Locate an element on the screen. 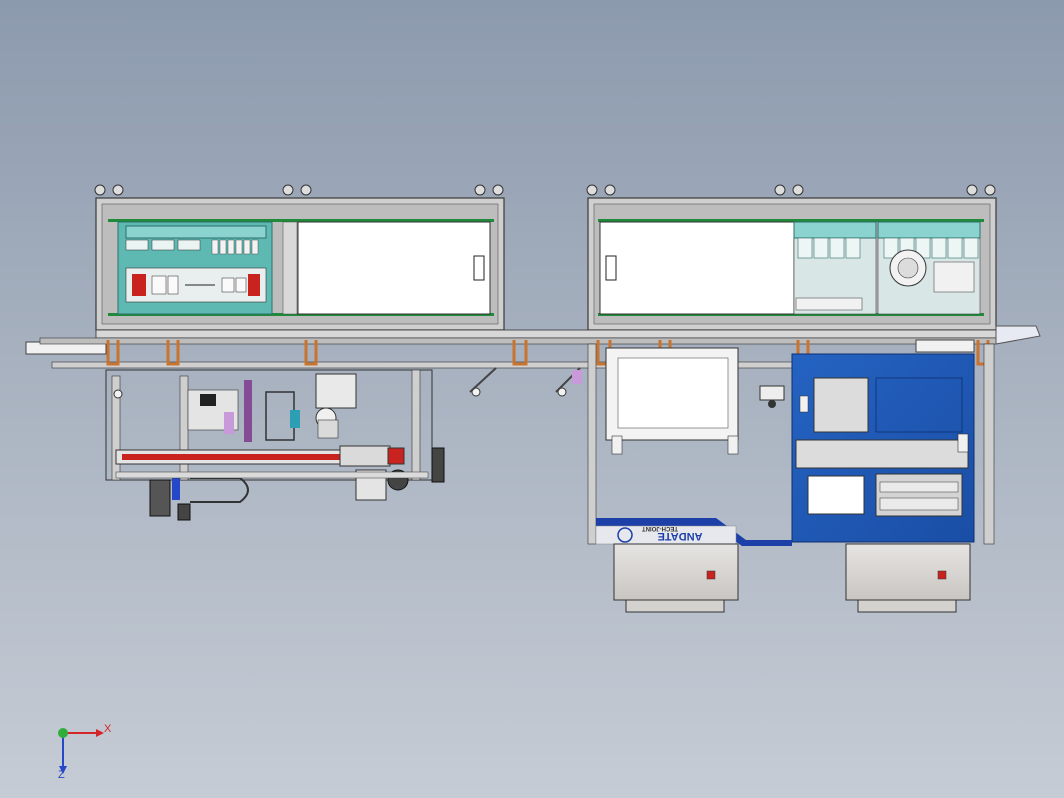 The width and height of the screenshot is (1064, 798). axis-triad: X Z is located at coordinates (85, 752).